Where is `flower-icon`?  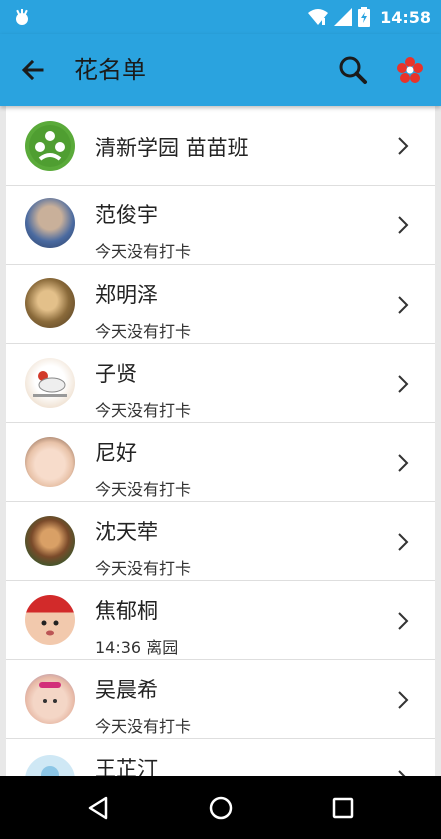
flower-icon is located at coordinates (410, 70).